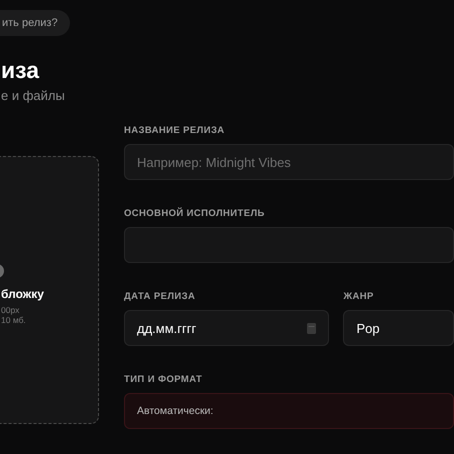 The height and width of the screenshot is (454, 454). What do you see at coordinates (289, 162) in the screenshot?
I see `input-field: Например: Midnight Vibes` at bounding box center [289, 162].